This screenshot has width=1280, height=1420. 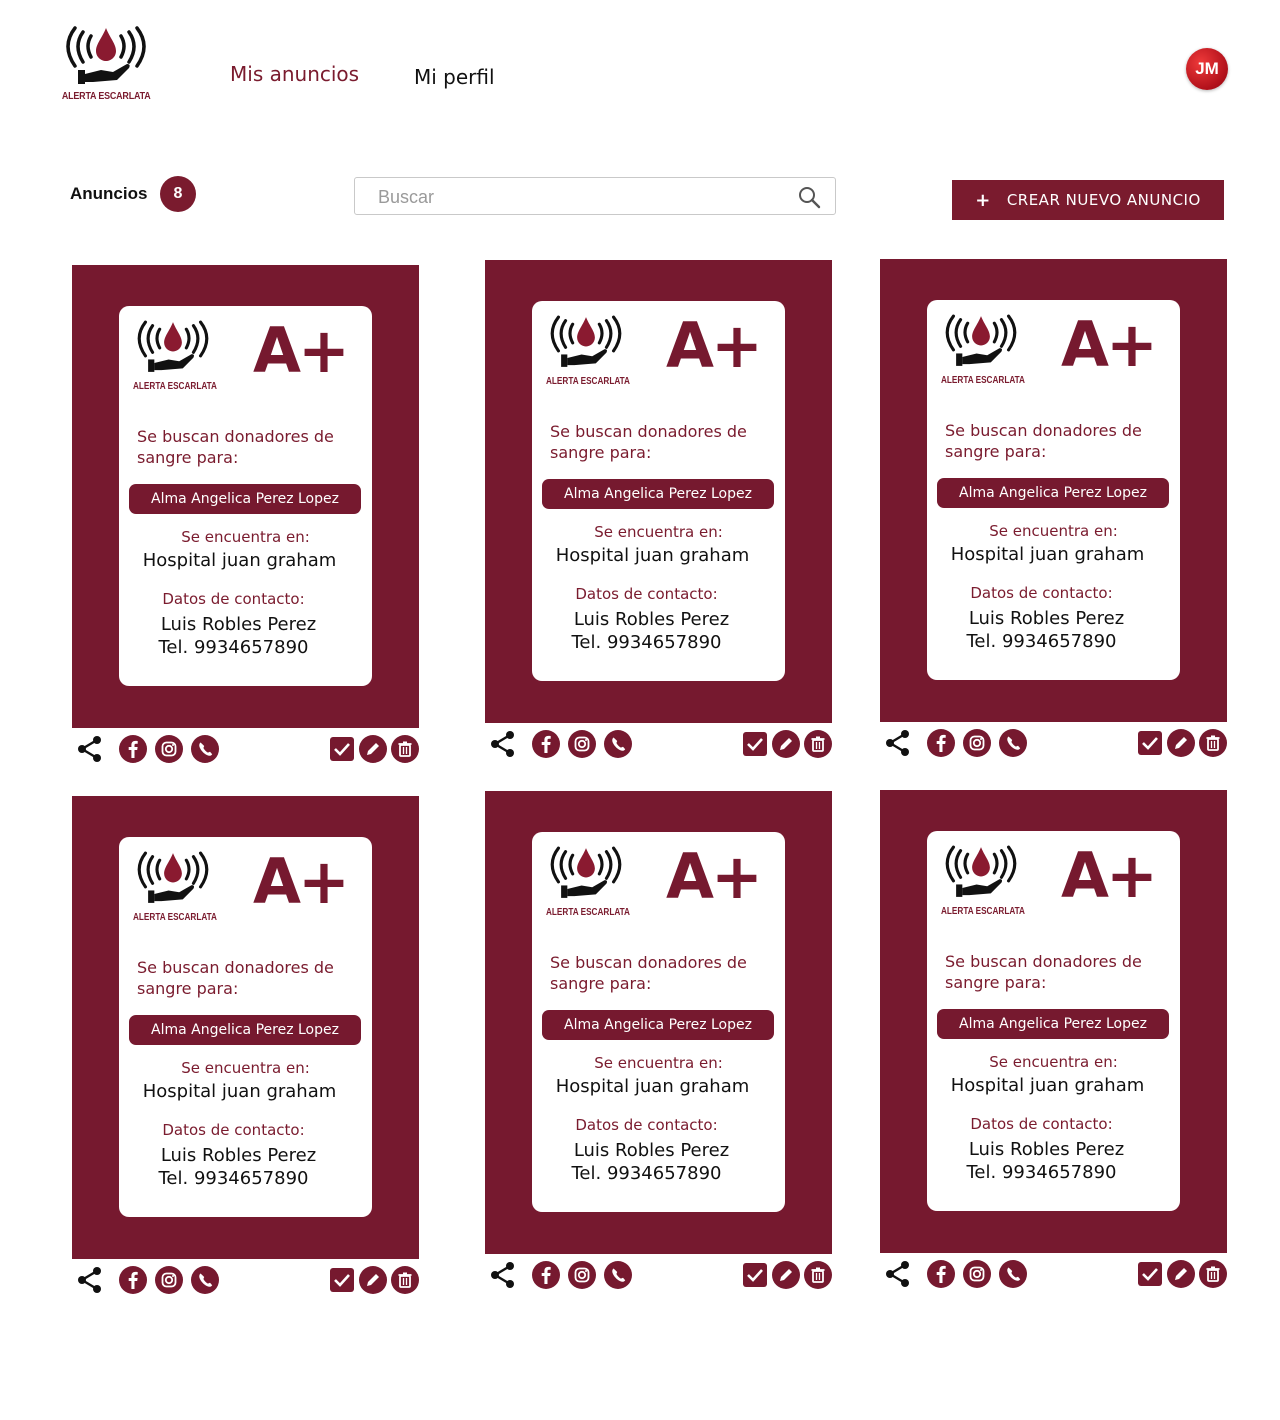 I want to click on ads-count-badge: 8, so click(x=178, y=194).